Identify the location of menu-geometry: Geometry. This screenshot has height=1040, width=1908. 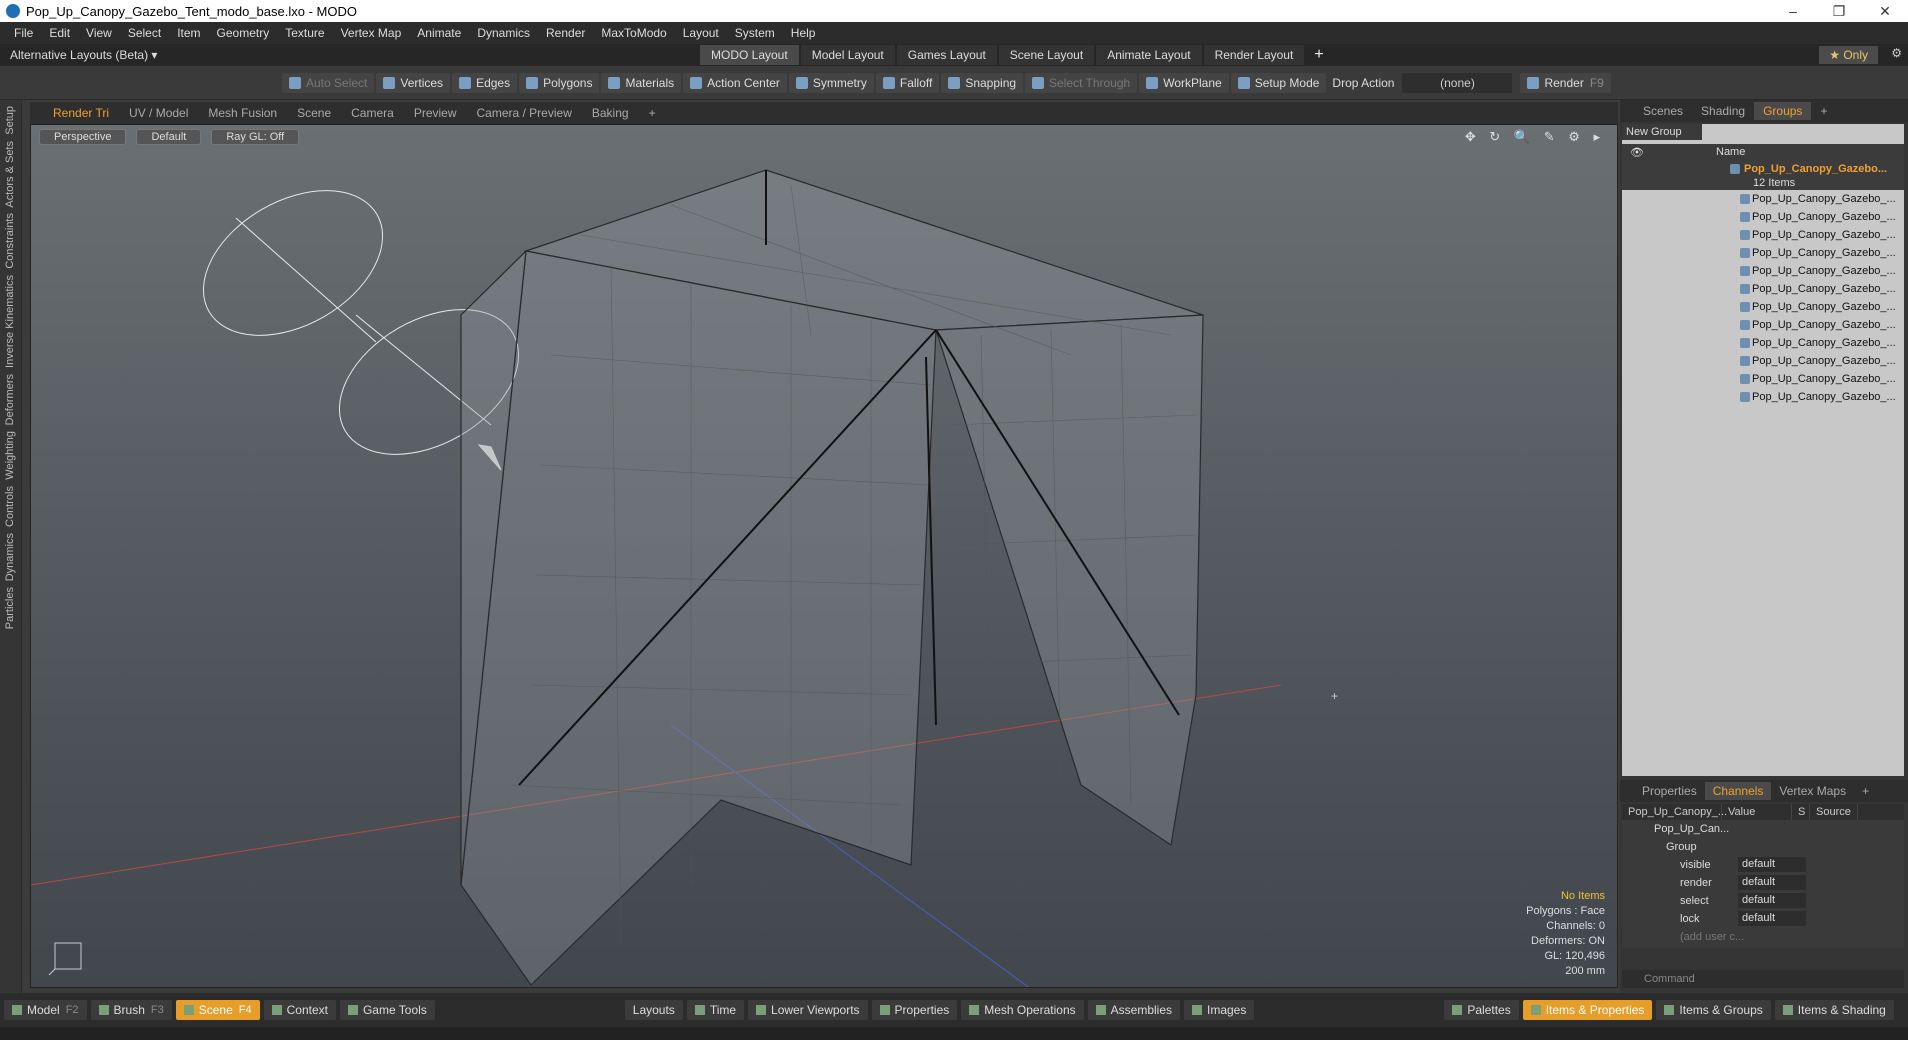
(243, 33).